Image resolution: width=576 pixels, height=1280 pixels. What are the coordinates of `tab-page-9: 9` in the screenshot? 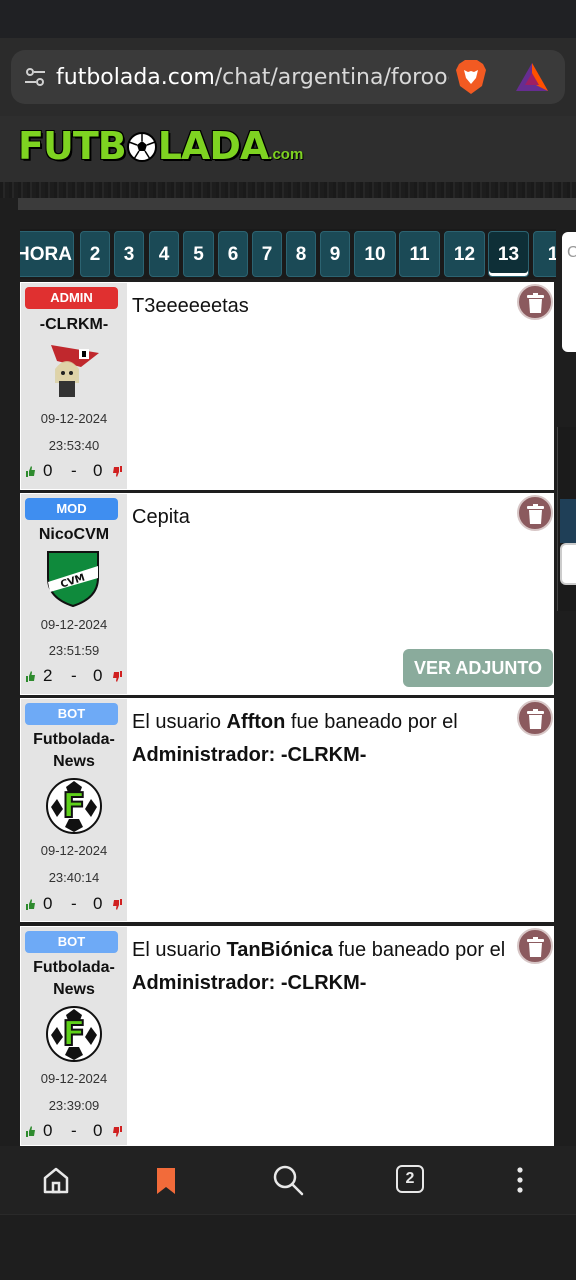 It's located at (335, 254).